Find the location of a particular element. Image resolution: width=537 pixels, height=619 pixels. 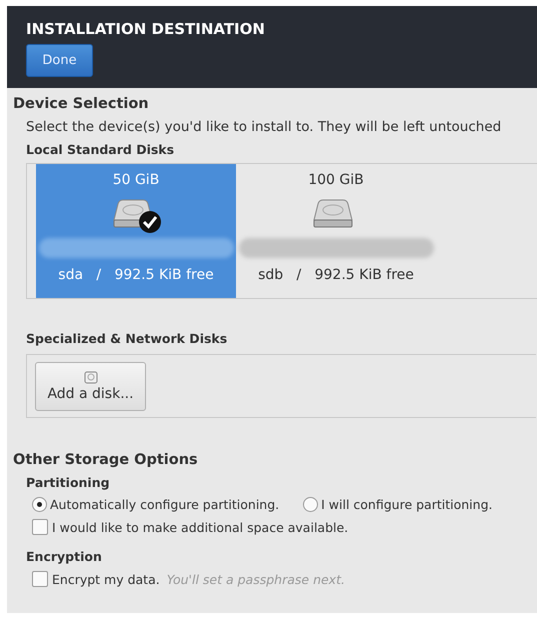

hint-text: You'll set a passphrase next. is located at coordinates (255, 579).